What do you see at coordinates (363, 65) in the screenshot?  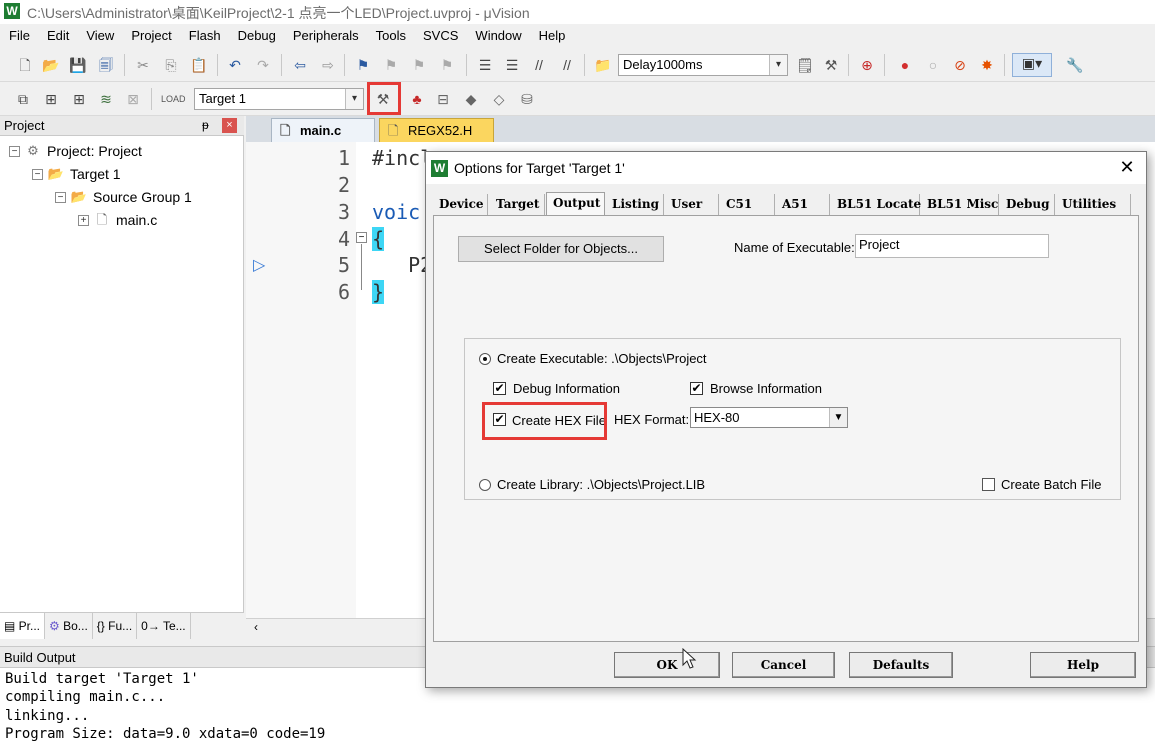 I see `bookmark-icon: ⚑` at bounding box center [363, 65].